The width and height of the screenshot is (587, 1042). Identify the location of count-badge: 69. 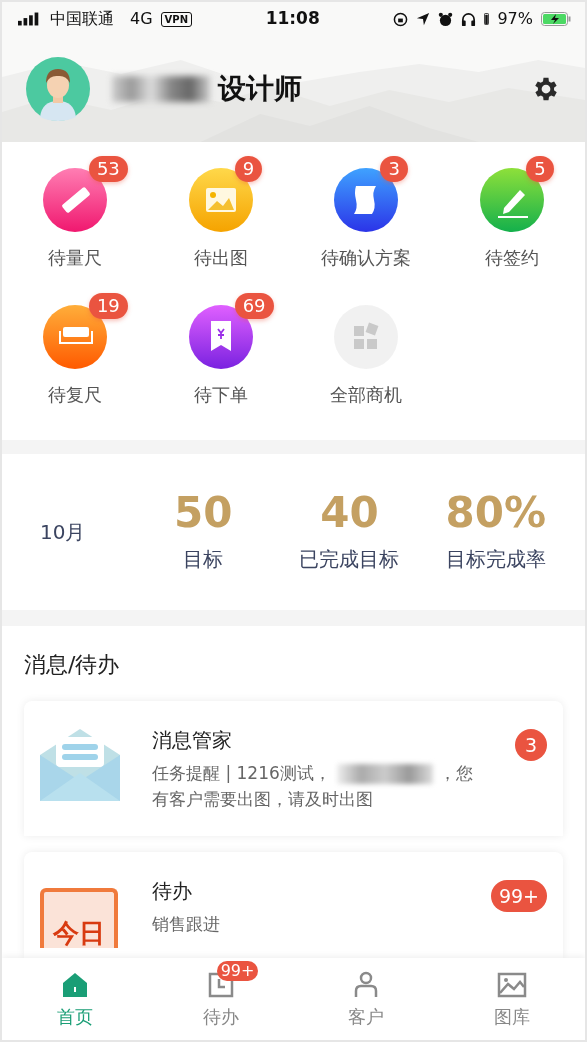
(254, 306).